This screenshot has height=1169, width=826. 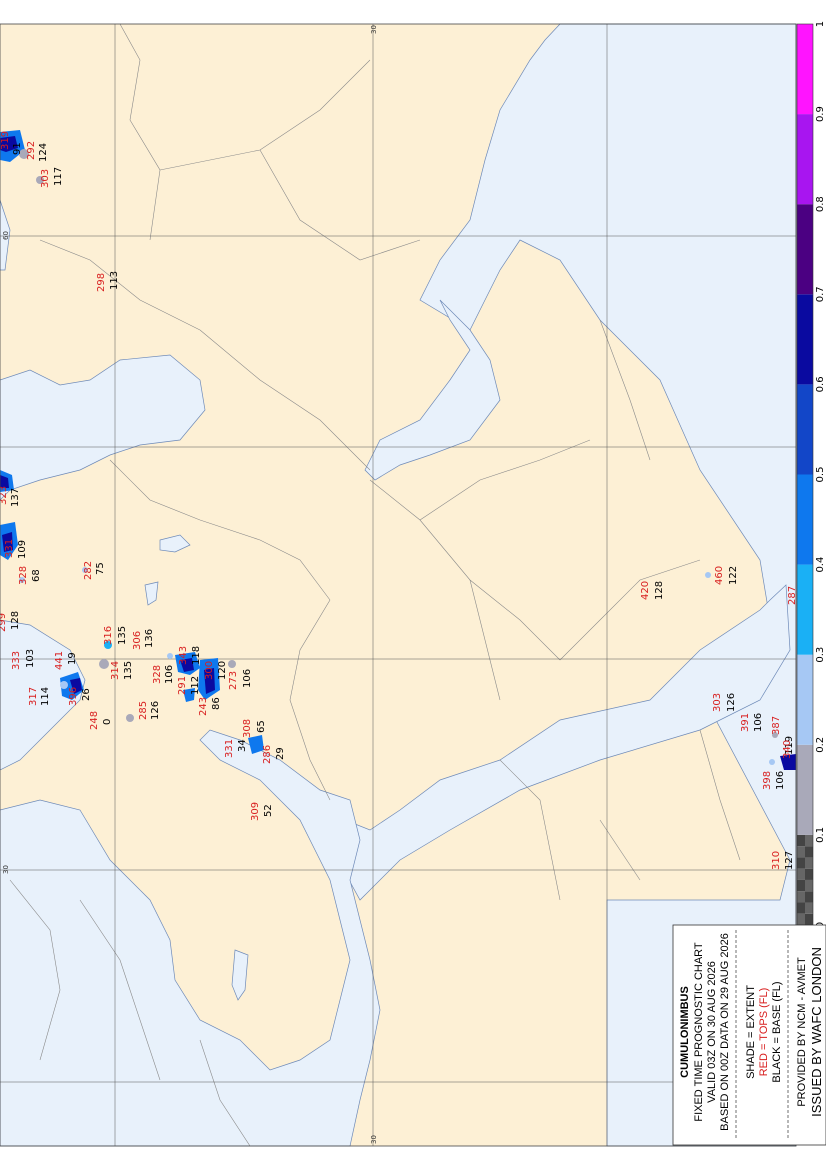 What do you see at coordinates (645, 590) in the screenshot?
I see `cell-top-label: 420` at bounding box center [645, 590].